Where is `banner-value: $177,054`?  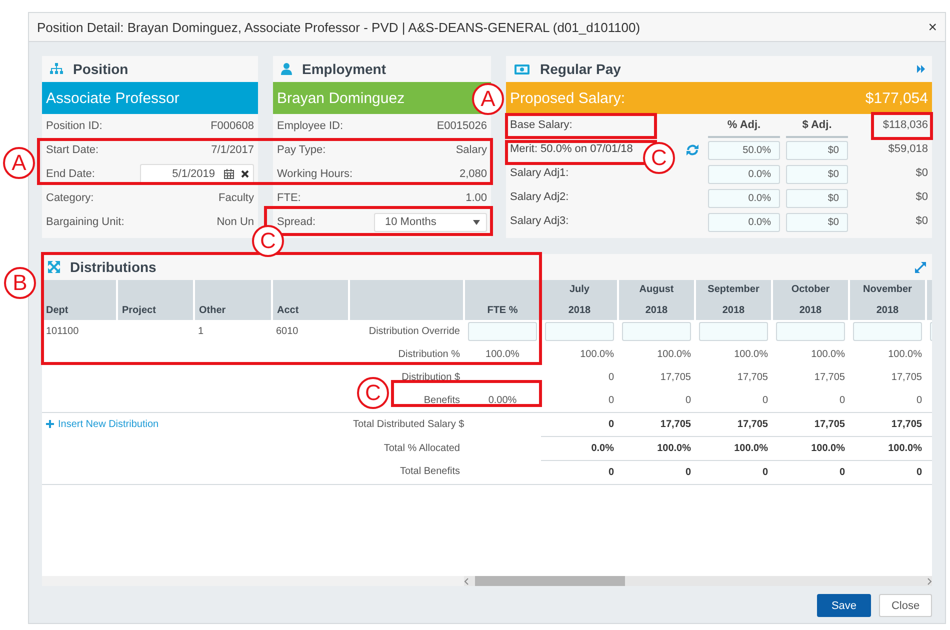 banner-value: $177,054 is located at coordinates (896, 98).